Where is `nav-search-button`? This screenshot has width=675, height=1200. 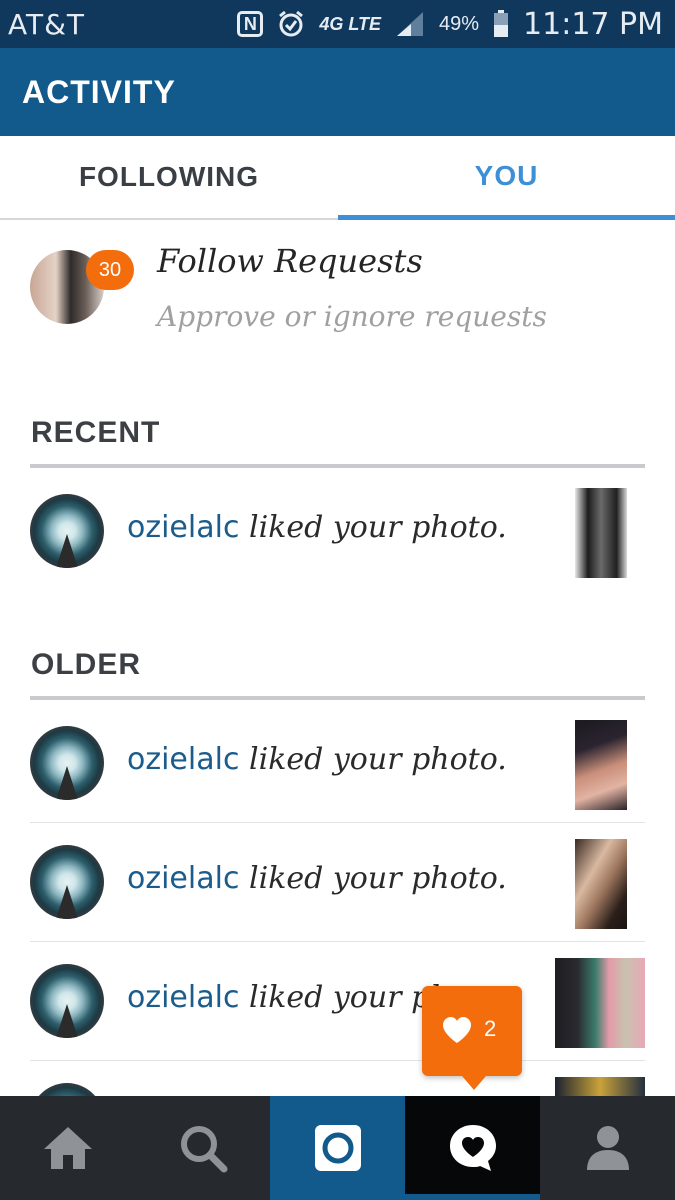
nav-search-button is located at coordinates (202, 1148).